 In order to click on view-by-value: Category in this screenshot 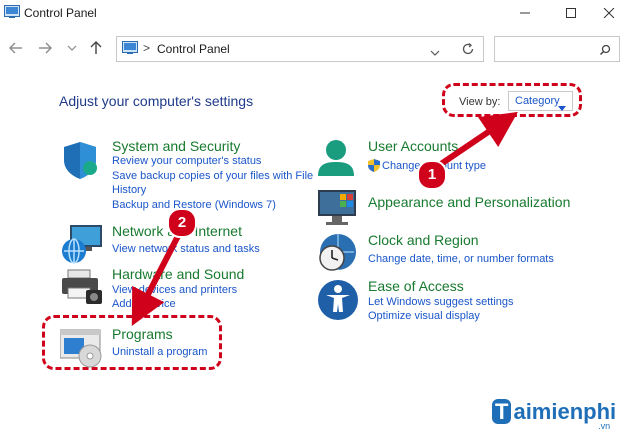, I will do `click(537, 101)`.